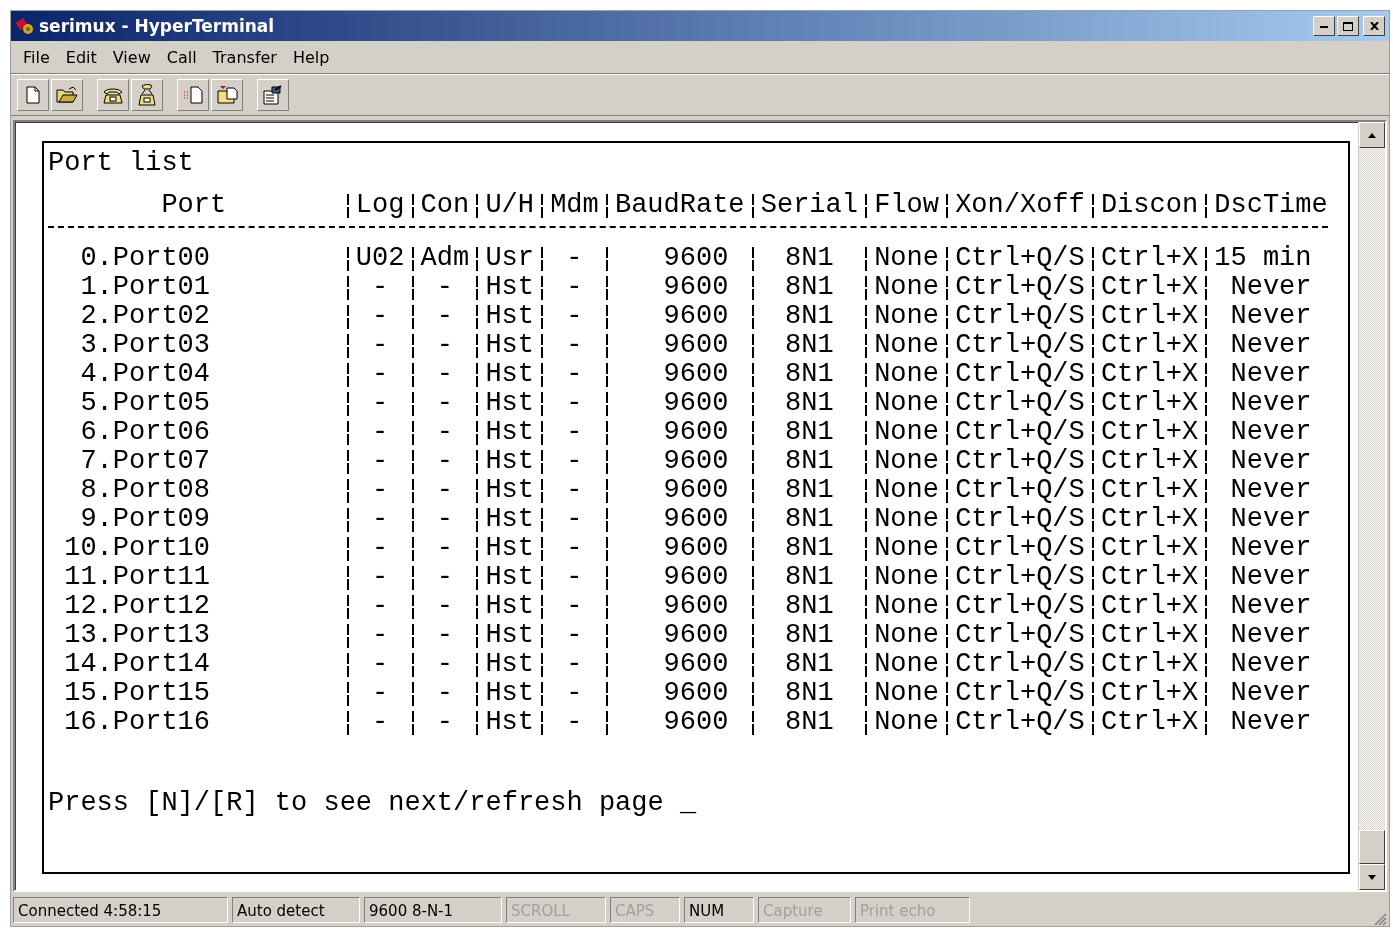 The width and height of the screenshot is (1393, 929). I want to click on properties-button, so click(273, 95).